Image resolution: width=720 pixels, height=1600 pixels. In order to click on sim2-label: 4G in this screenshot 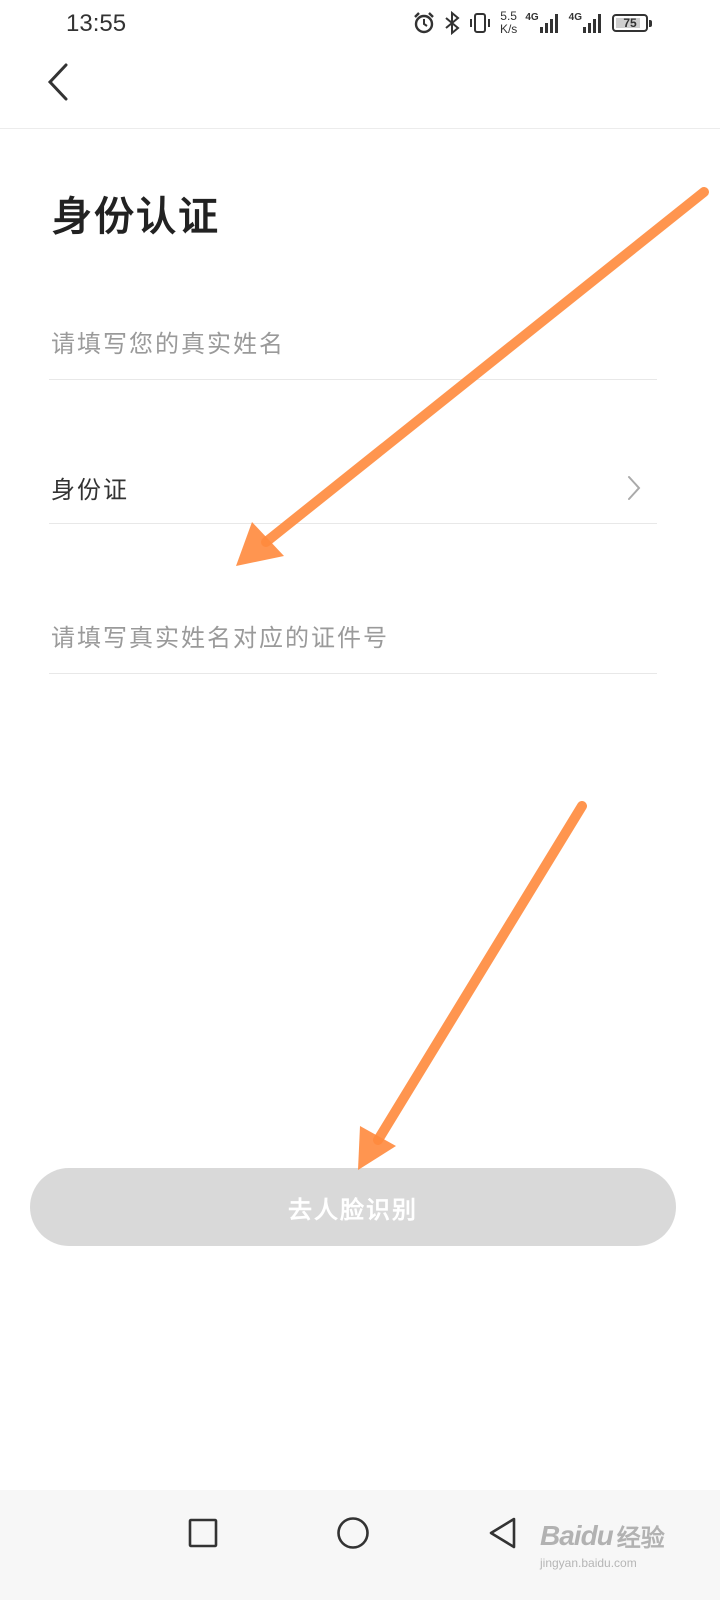, I will do `click(575, 17)`.